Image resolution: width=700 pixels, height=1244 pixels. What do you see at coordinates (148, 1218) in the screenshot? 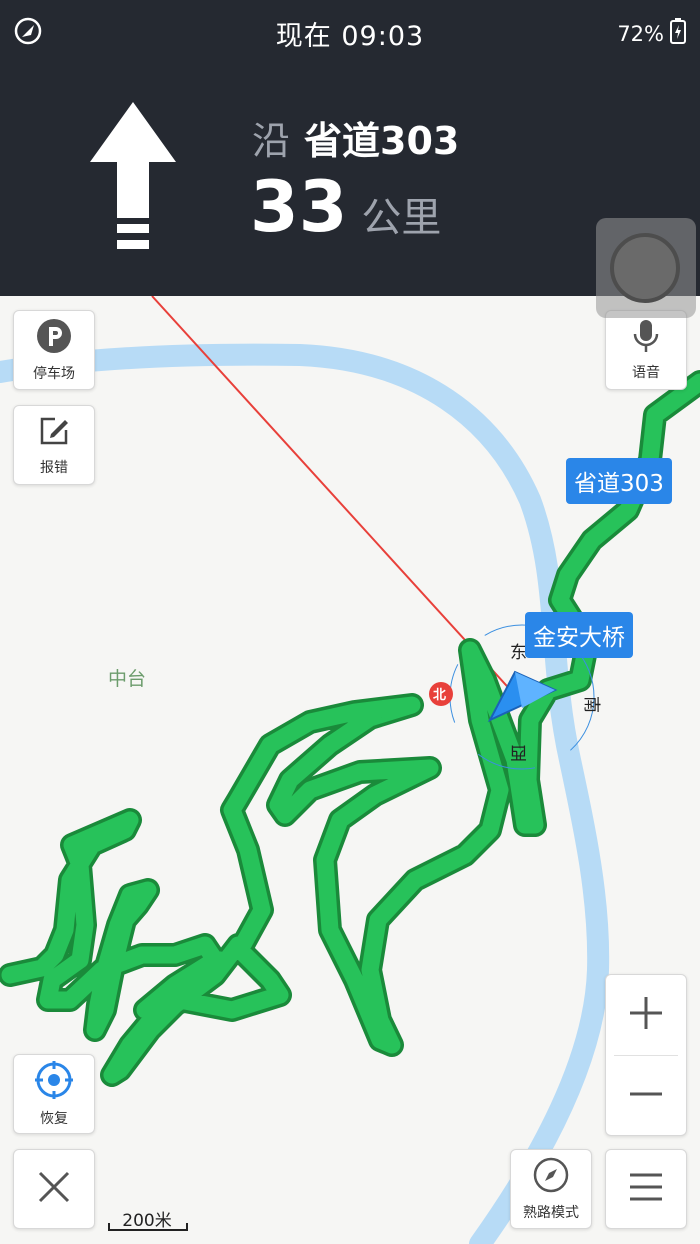
I see `map-scale: 200米` at bounding box center [148, 1218].